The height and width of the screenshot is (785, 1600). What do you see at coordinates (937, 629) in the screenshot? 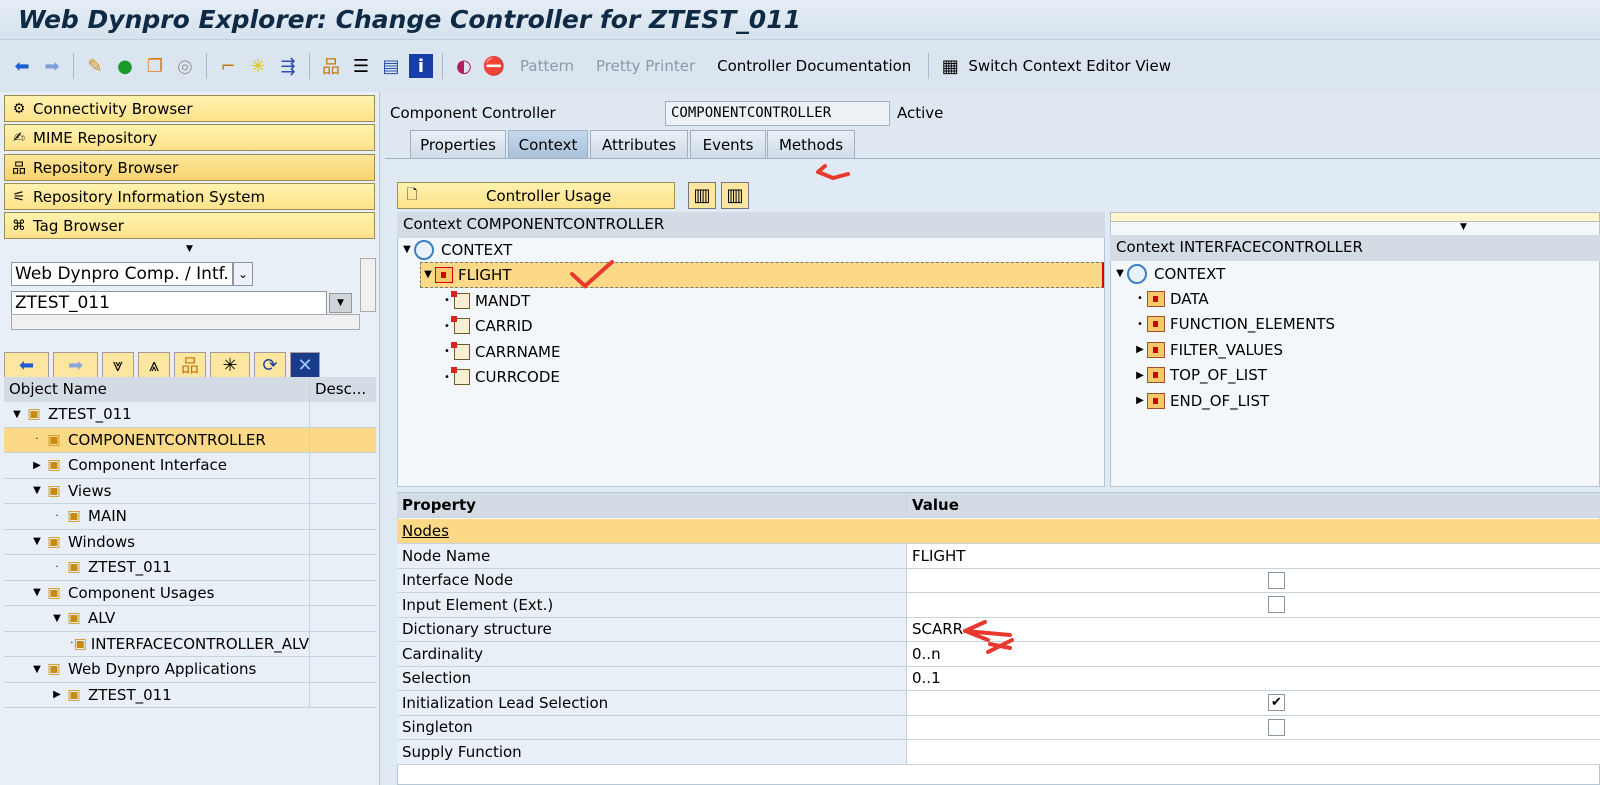
I see `property-value: SCARR` at bounding box center [937, 629].